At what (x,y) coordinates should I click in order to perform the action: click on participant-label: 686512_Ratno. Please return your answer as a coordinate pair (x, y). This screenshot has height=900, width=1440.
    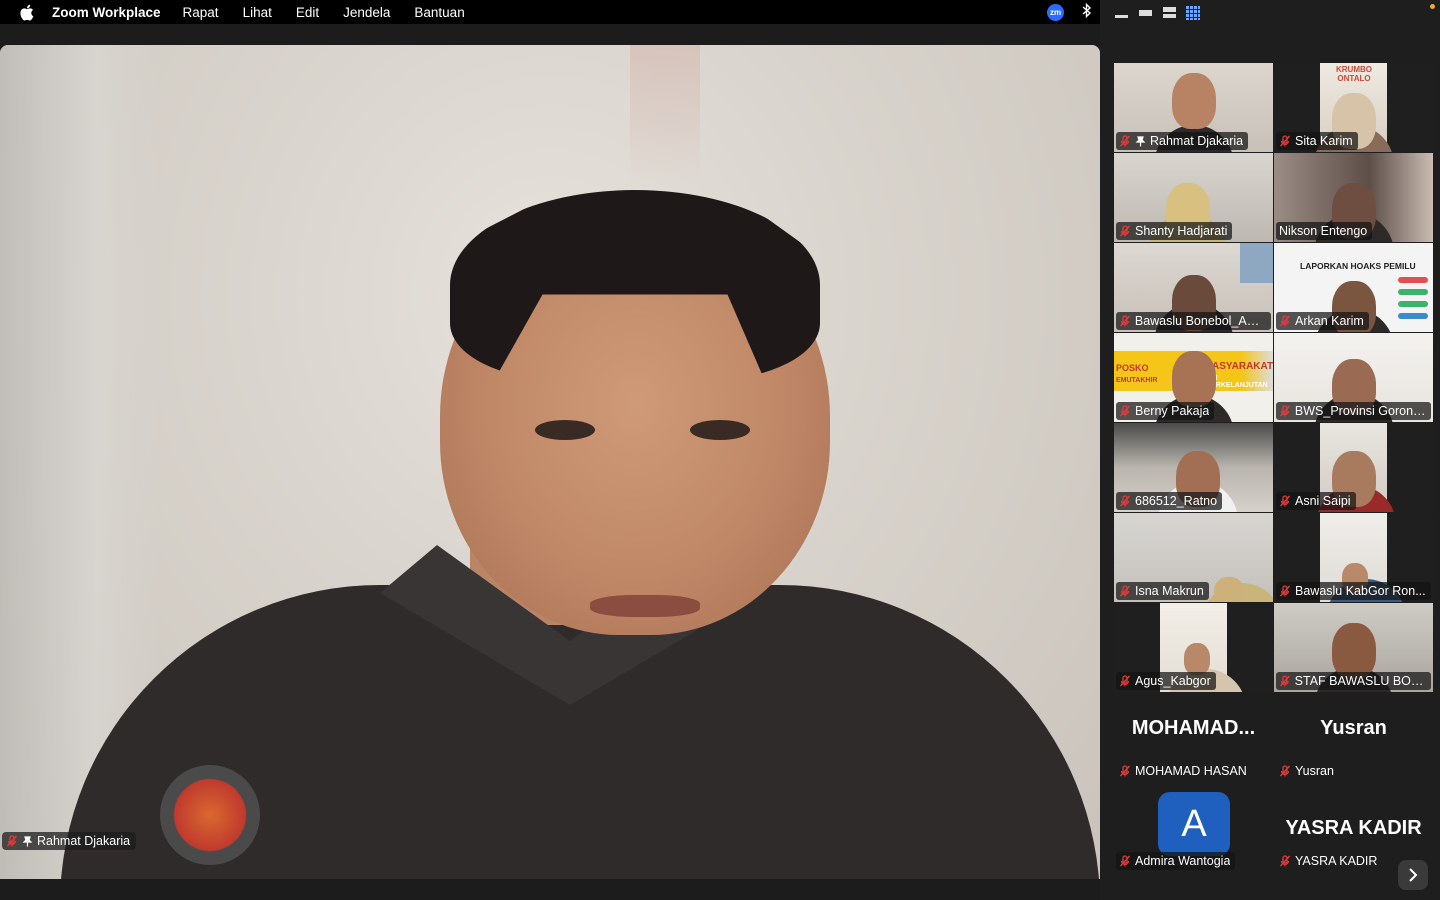
    Looking at the image, I should click on (1169, 501).